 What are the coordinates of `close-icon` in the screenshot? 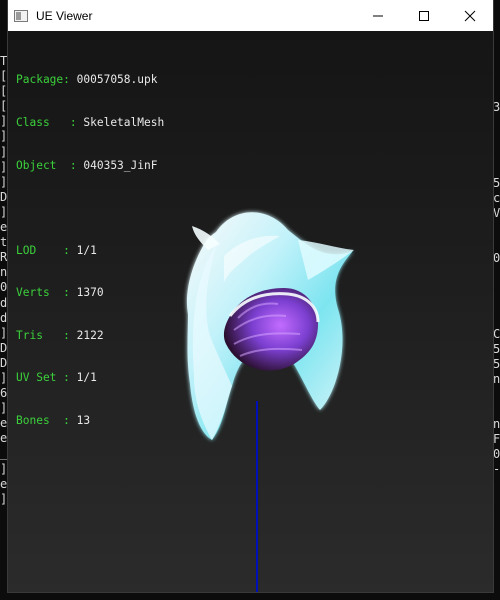 It's located at (470, 15).